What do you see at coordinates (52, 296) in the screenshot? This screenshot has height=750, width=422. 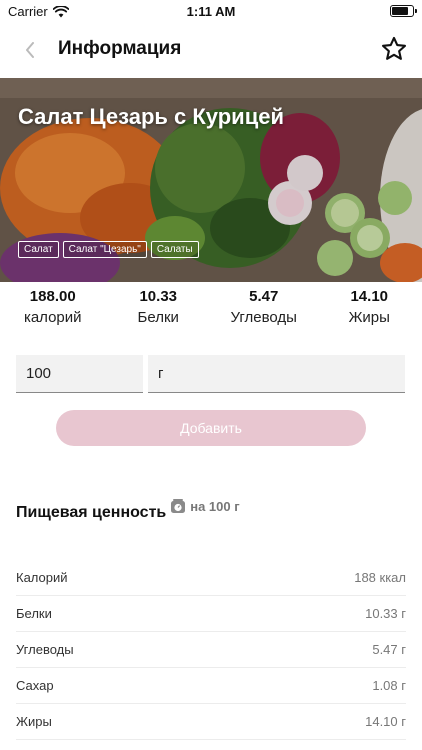 I see `macro-value: 188.00` at bounding box center [52, 296].